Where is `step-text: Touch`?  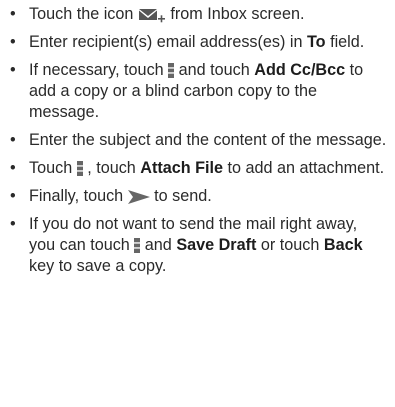 step-text: Touch is located at coordinates (53, 168).